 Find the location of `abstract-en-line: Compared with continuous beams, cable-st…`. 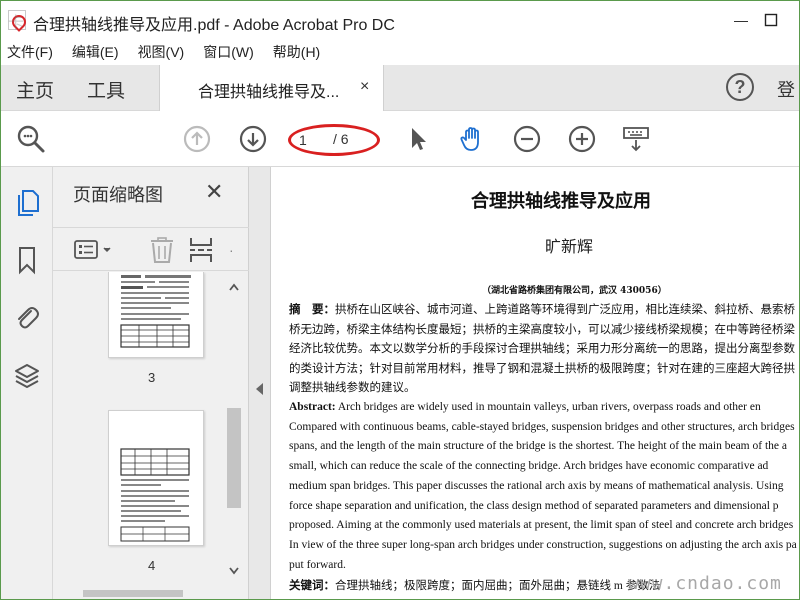

abstract-en-line: Compared with continuous beams, cable-st… is located at coordinates (542, 427).